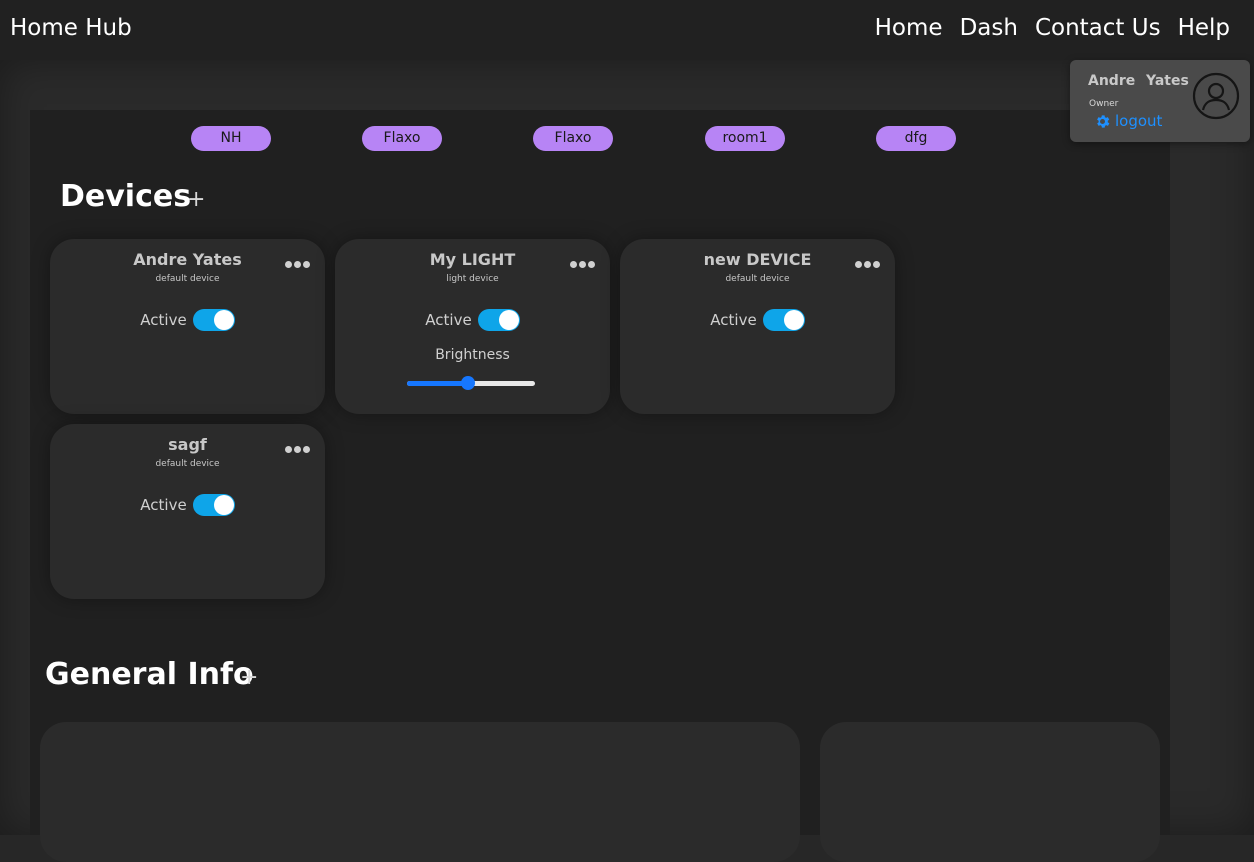  Describe the element at coordinates (187, 444) in the screenshot. I see `device-name: sagf` at that location.